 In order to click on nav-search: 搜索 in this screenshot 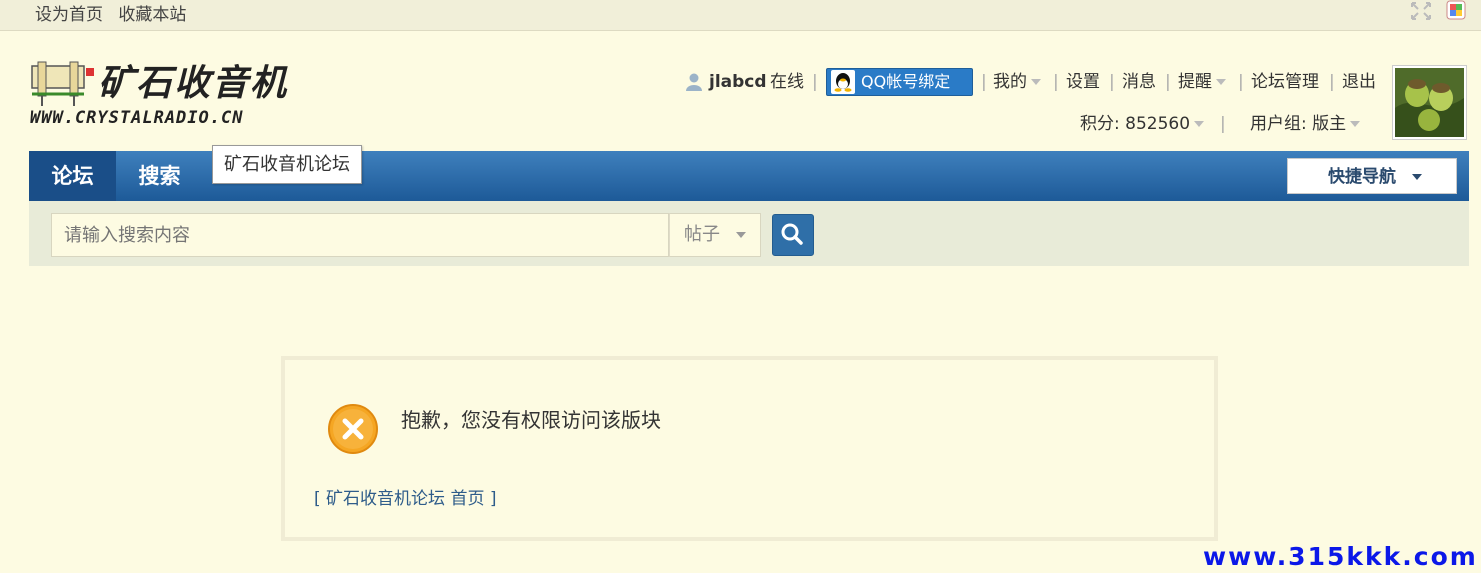, I will do `click(159, 176)`.